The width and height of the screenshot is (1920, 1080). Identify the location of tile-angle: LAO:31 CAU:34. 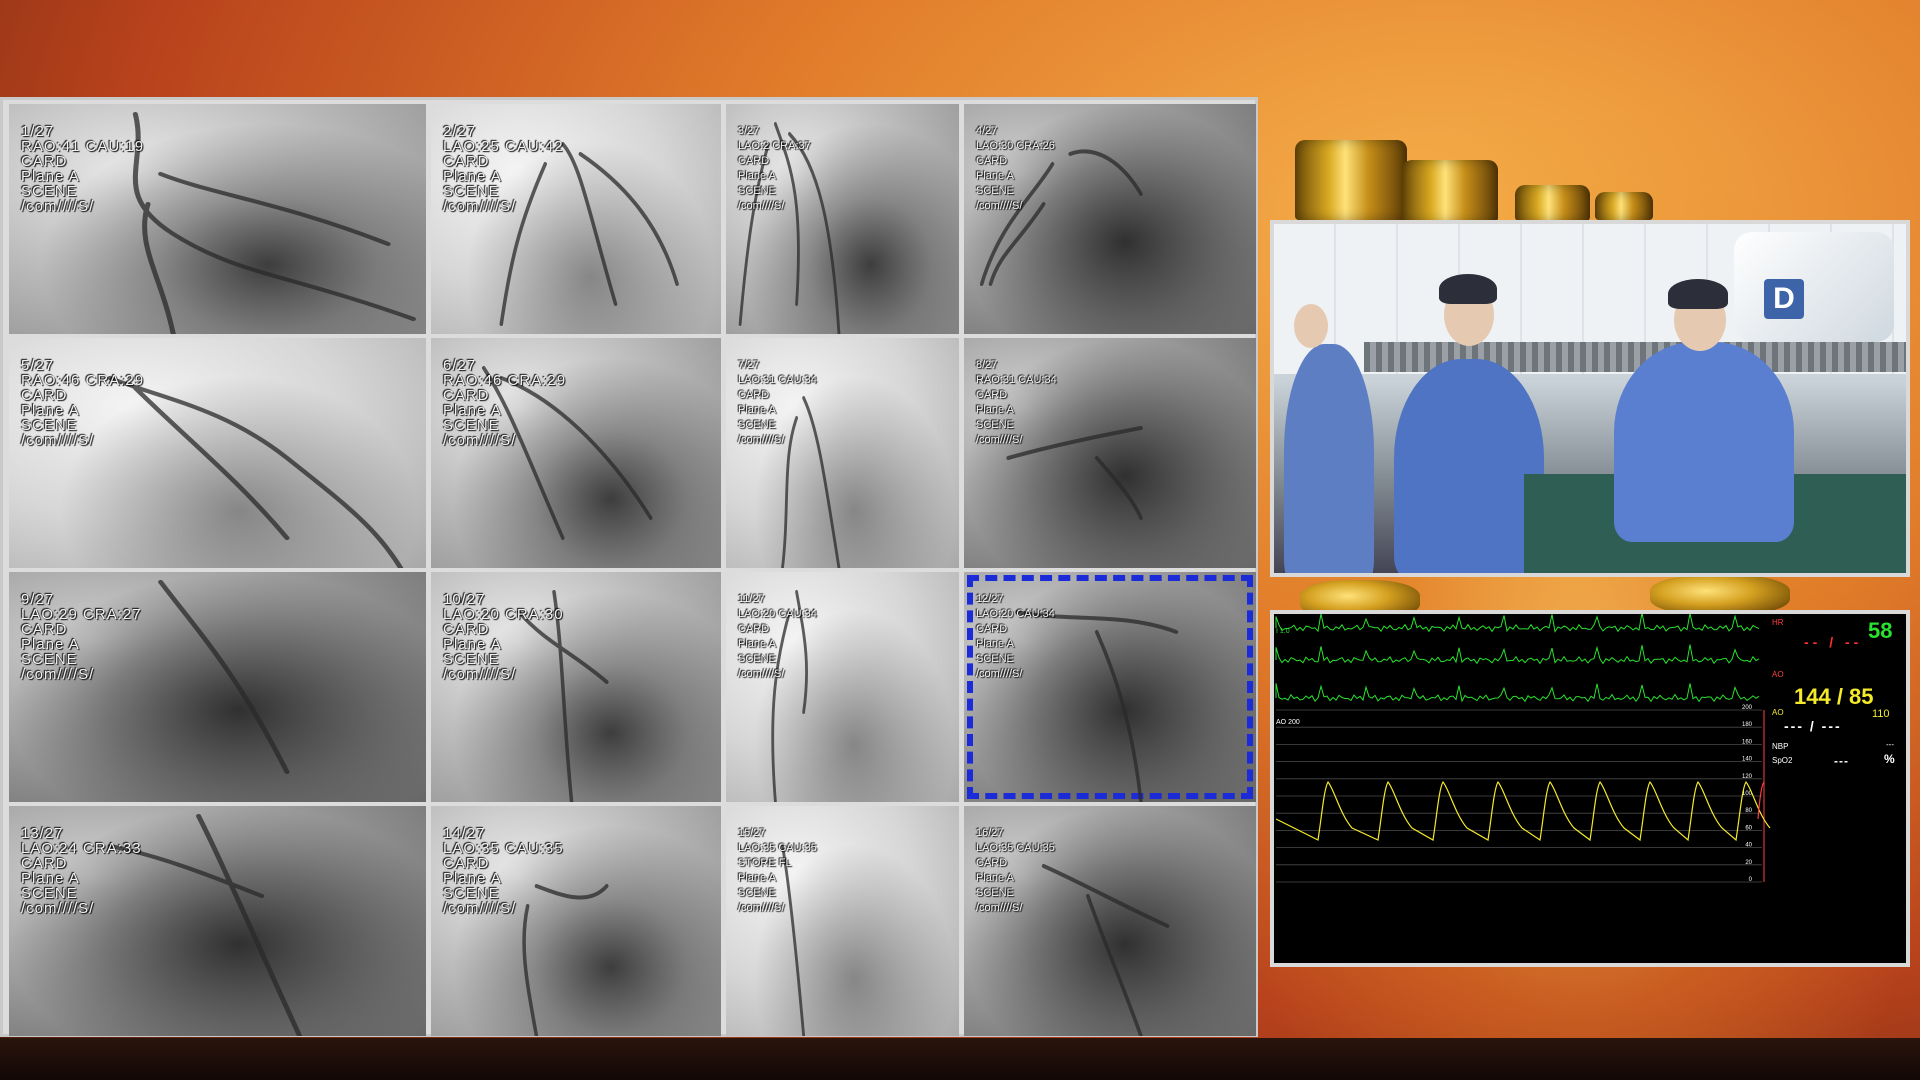
(777, 380).